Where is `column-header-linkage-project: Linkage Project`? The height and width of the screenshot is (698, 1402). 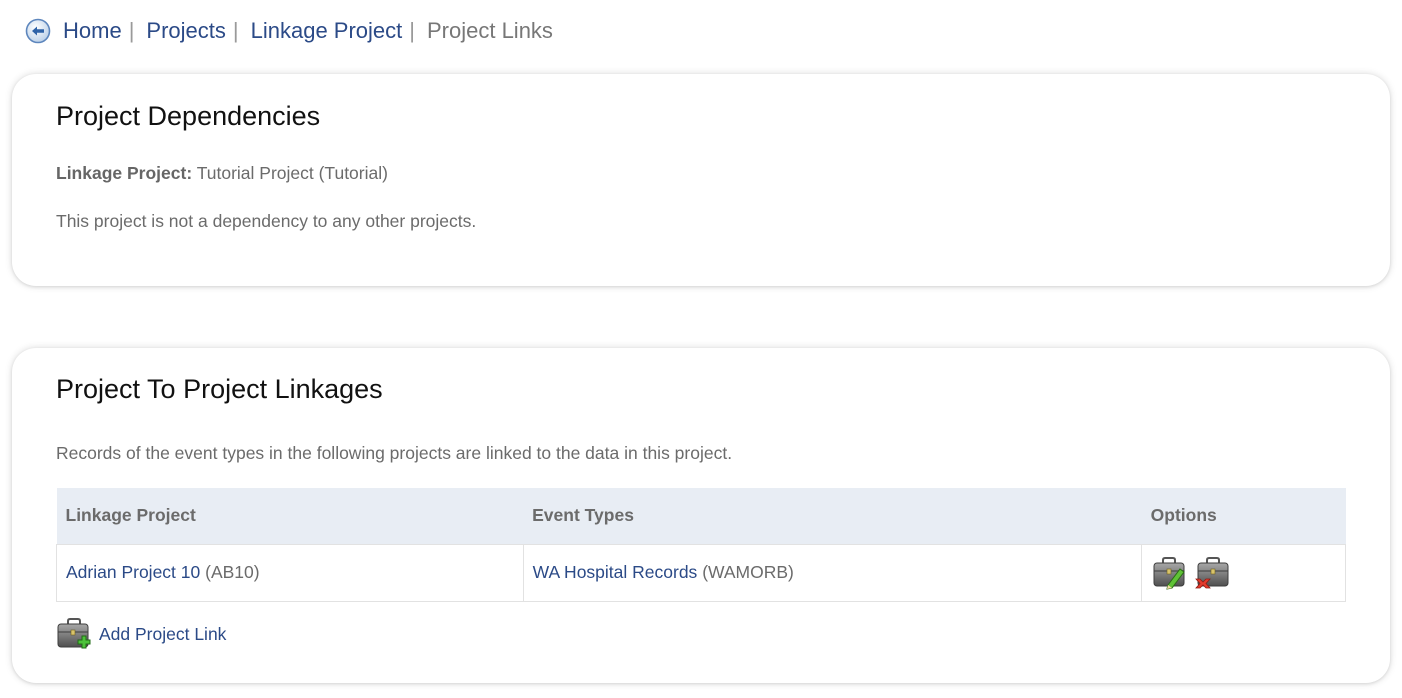
column-header-linkage-project: Linkage Project is located at coordinates (290, 516).